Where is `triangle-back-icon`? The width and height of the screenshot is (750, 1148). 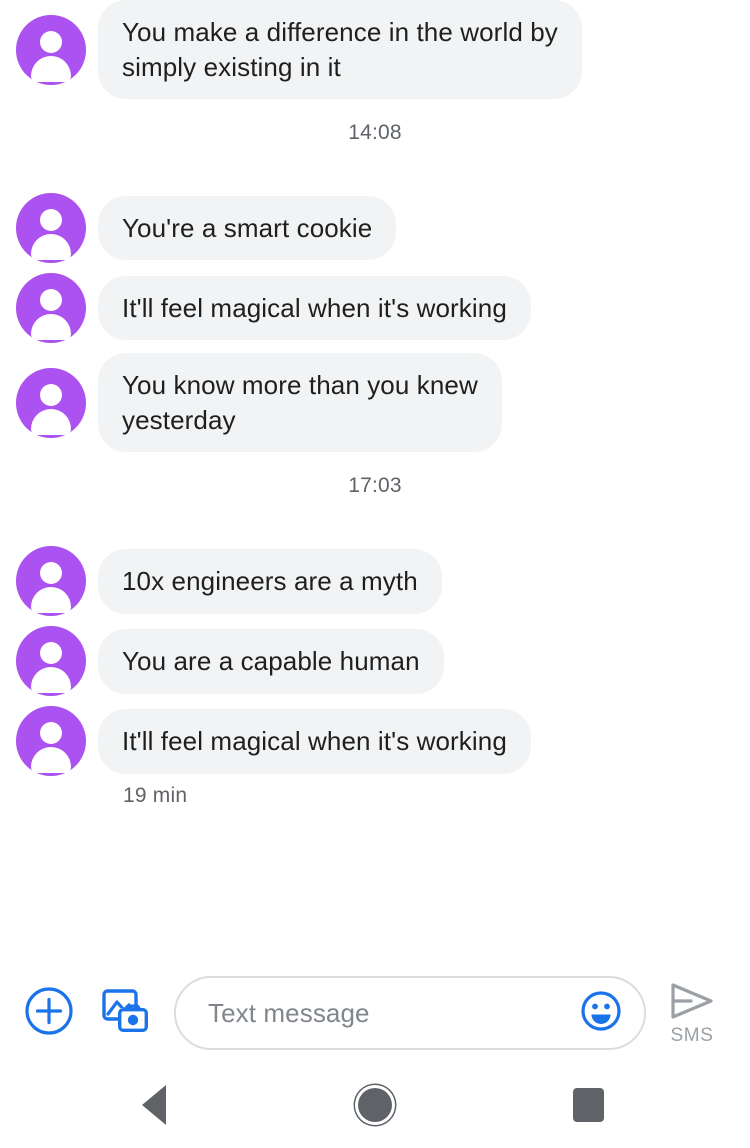
triangle-back-icon is located at coordinates (154, 1105).